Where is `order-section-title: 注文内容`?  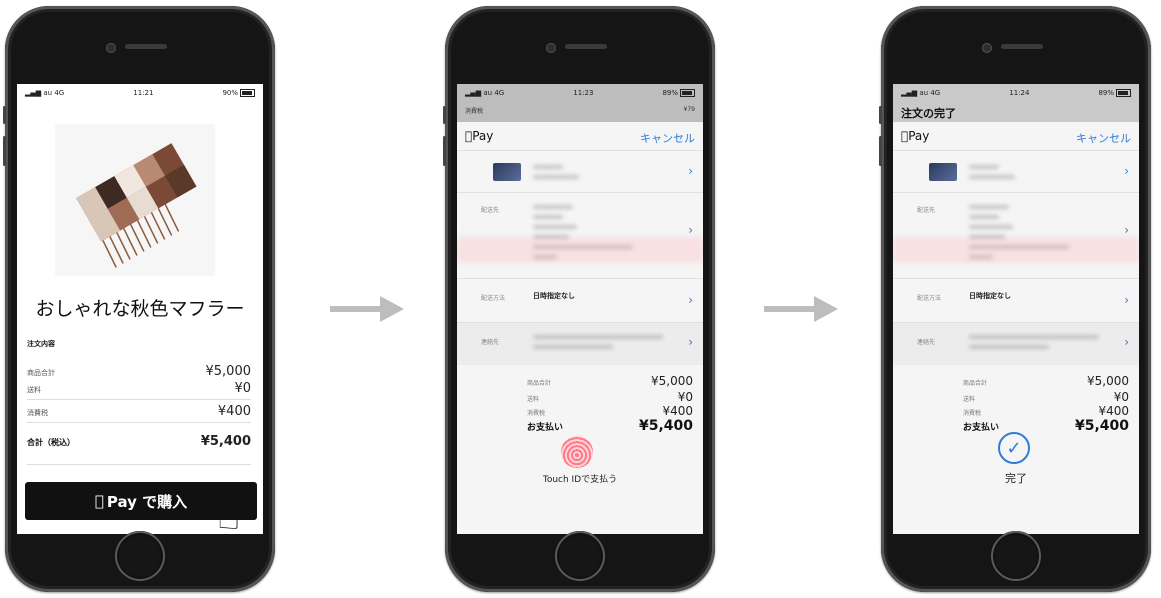
order-section-title: 注文内容 is located at coordinates (41, 344).